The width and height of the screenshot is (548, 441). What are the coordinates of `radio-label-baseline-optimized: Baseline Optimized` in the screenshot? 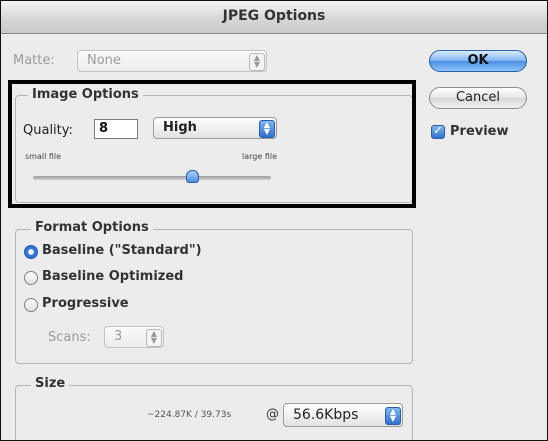 It's located at (113, 276).